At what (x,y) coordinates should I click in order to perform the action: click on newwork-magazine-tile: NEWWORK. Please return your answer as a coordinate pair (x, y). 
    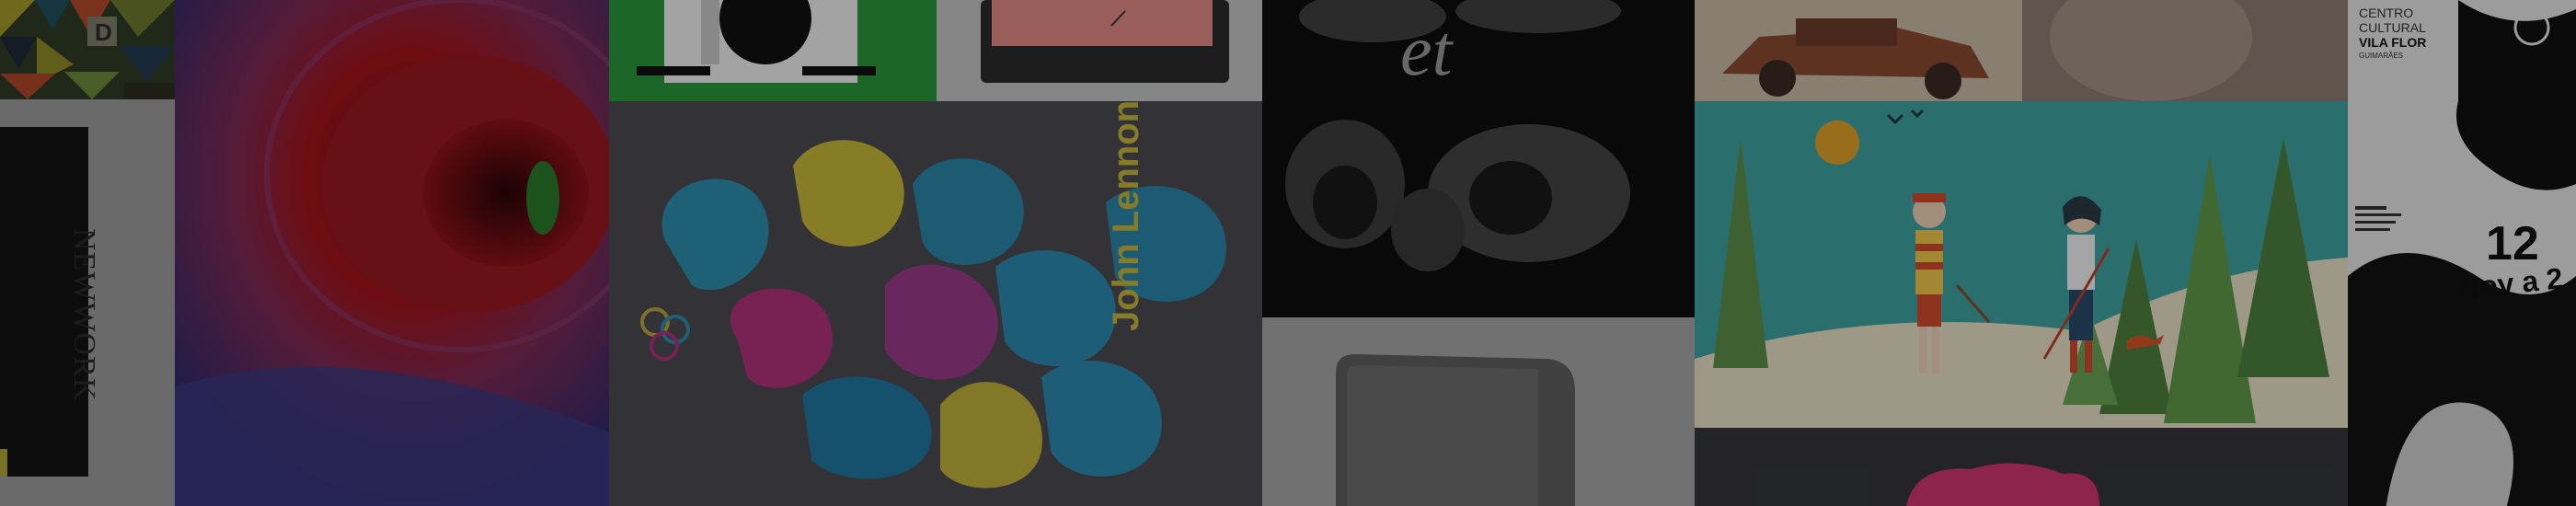
    Looking at the image, I should click on (87, 302).